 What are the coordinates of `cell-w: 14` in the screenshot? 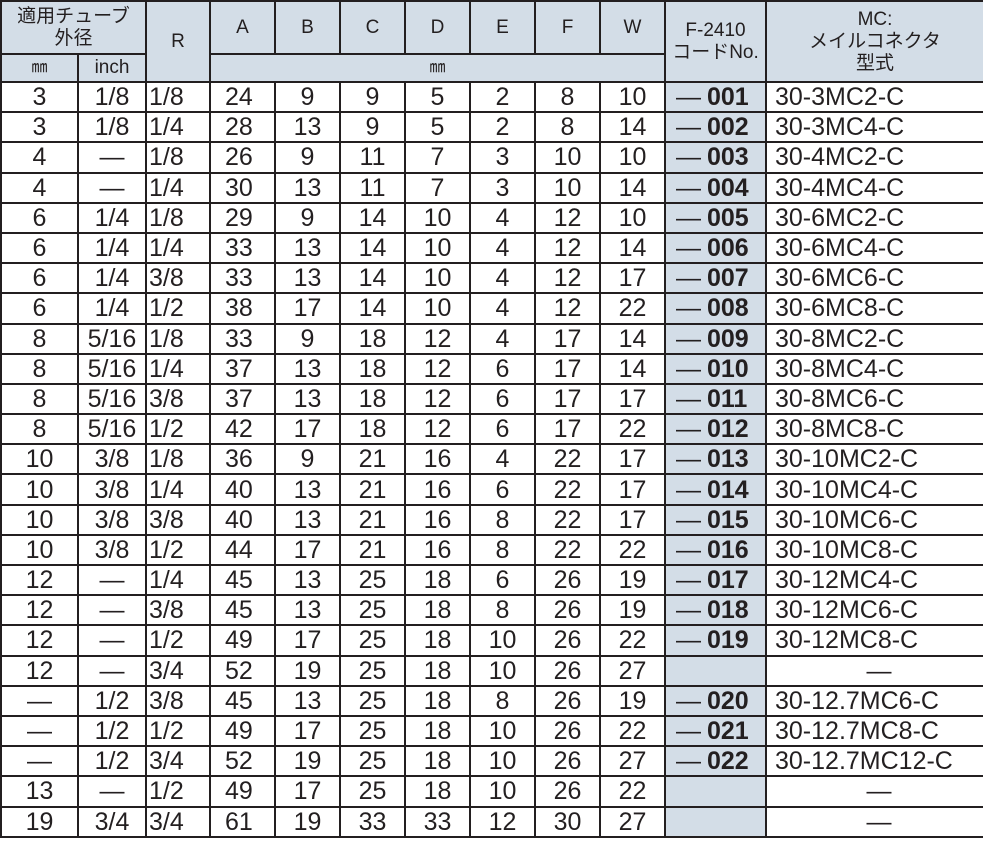 It's located at (632, 248).